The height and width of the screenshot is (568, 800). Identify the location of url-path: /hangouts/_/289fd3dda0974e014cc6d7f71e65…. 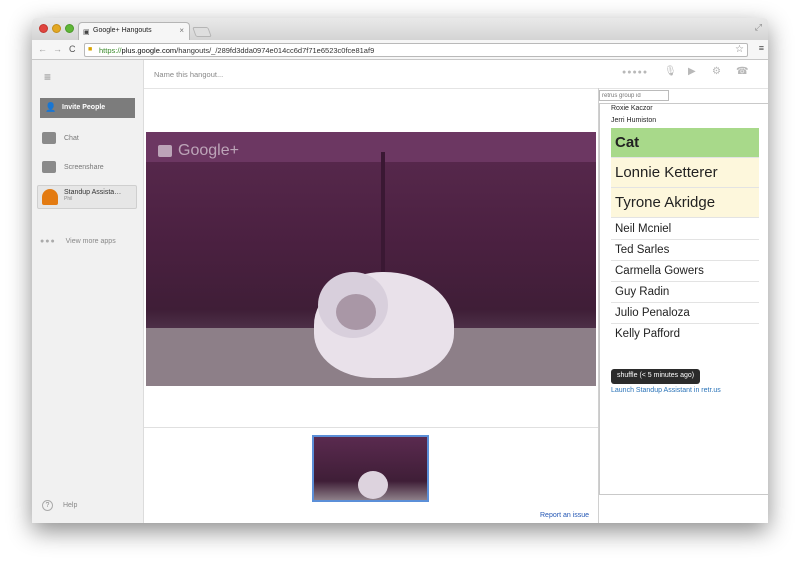
(275, 50).